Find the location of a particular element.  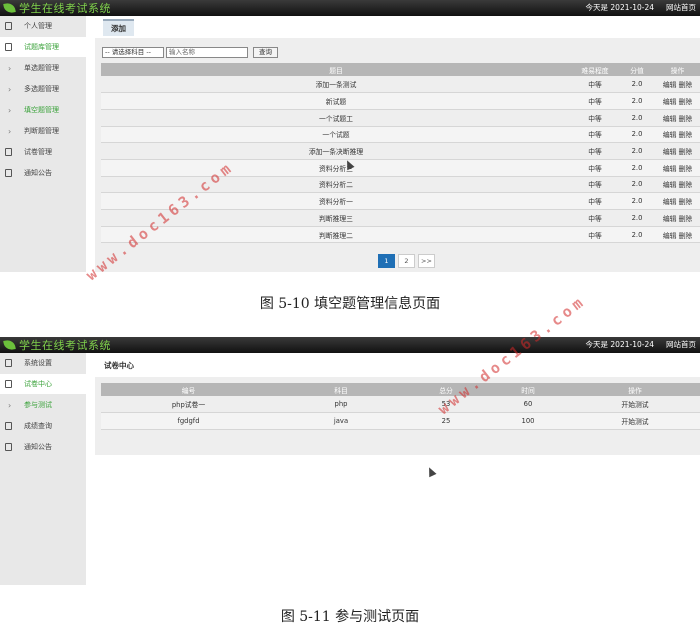

time-cell: 60 is located at coordinates (528, 405).